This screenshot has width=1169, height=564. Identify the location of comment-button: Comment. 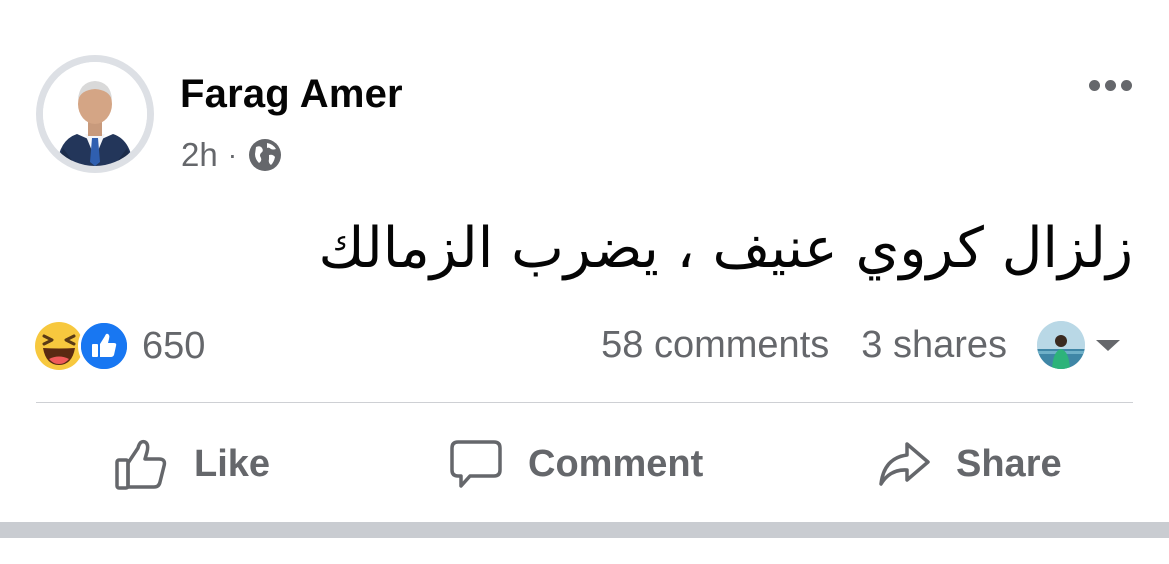
(575, 464).